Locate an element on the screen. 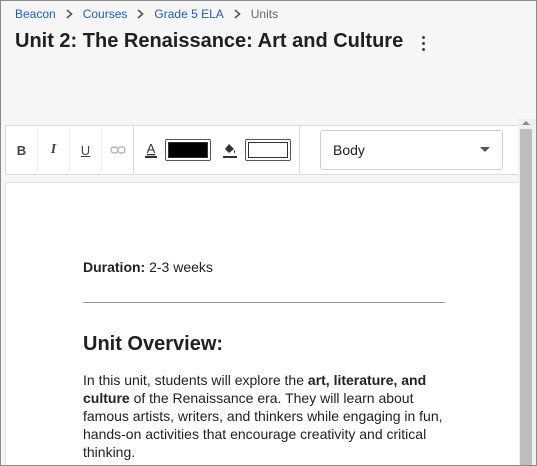 This screenshot has height=466, width=537. paragraph-text: In this unit, students will explore the is located at coordinates (195, 380).